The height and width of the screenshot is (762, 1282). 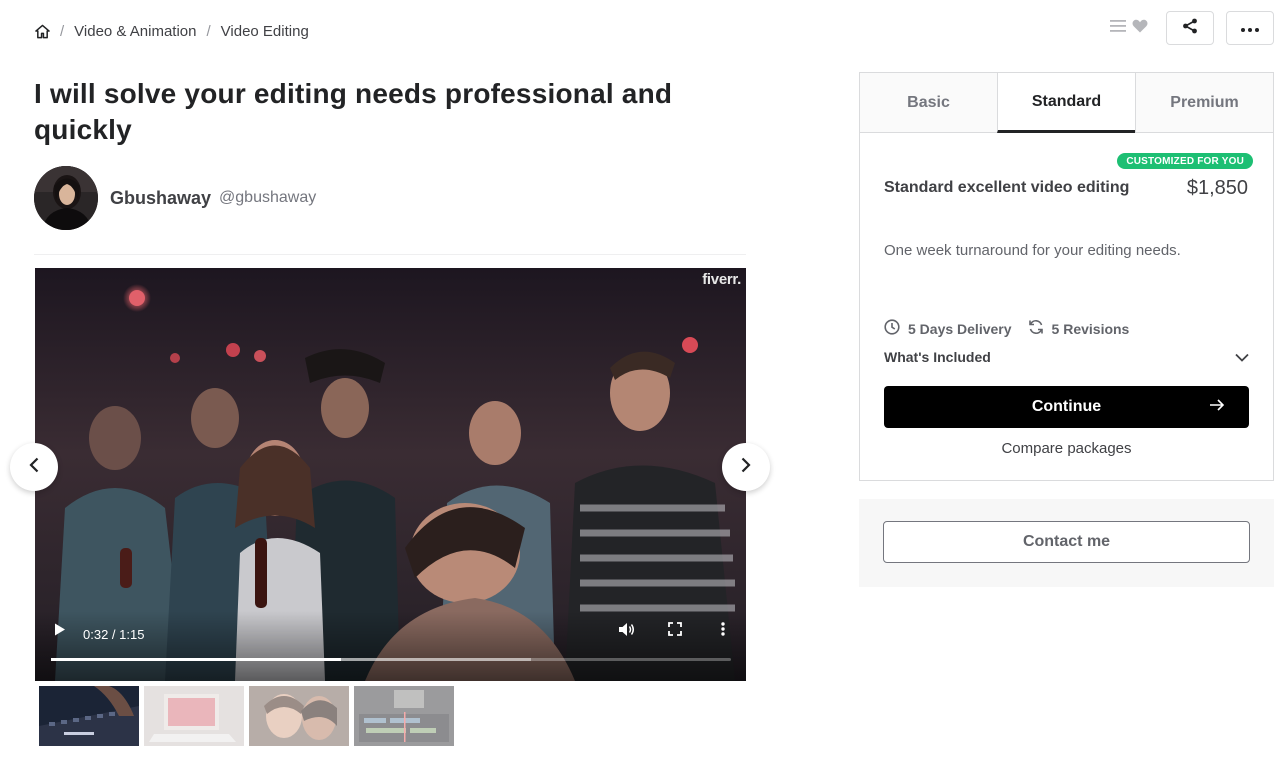 I want to click on more-options-button, so click(x=1250, y=28).